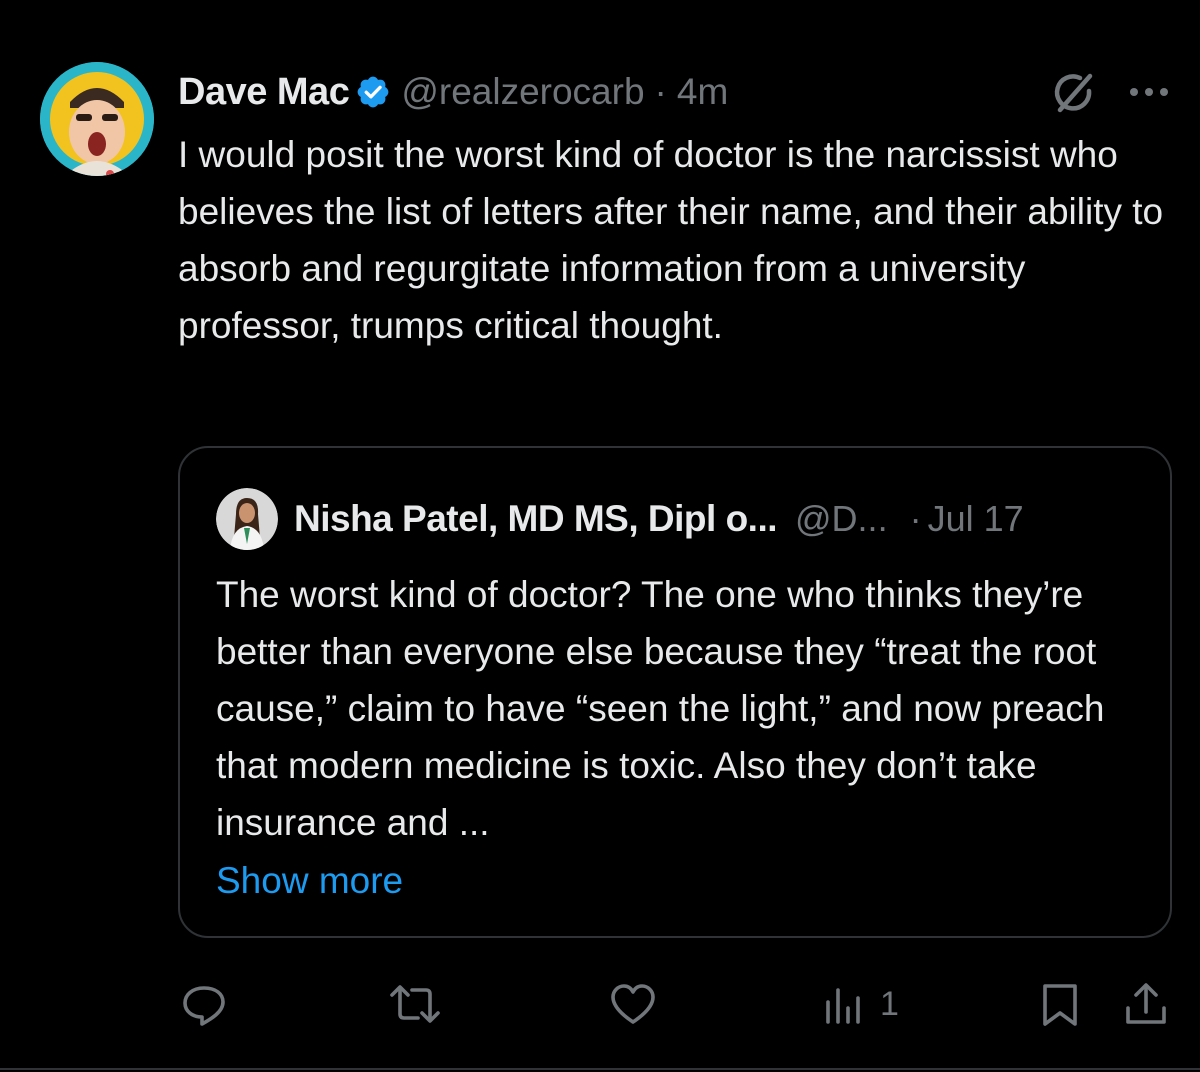  I want to click on show-more-link: Show more, so click(309, 880).